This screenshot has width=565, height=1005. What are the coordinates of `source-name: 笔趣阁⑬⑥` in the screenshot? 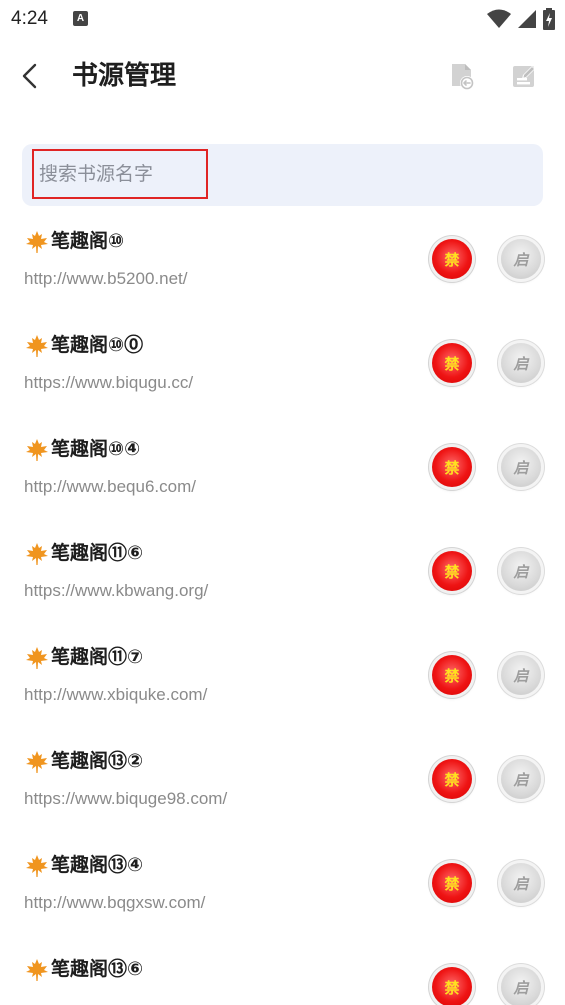 It's located at (97, 969).